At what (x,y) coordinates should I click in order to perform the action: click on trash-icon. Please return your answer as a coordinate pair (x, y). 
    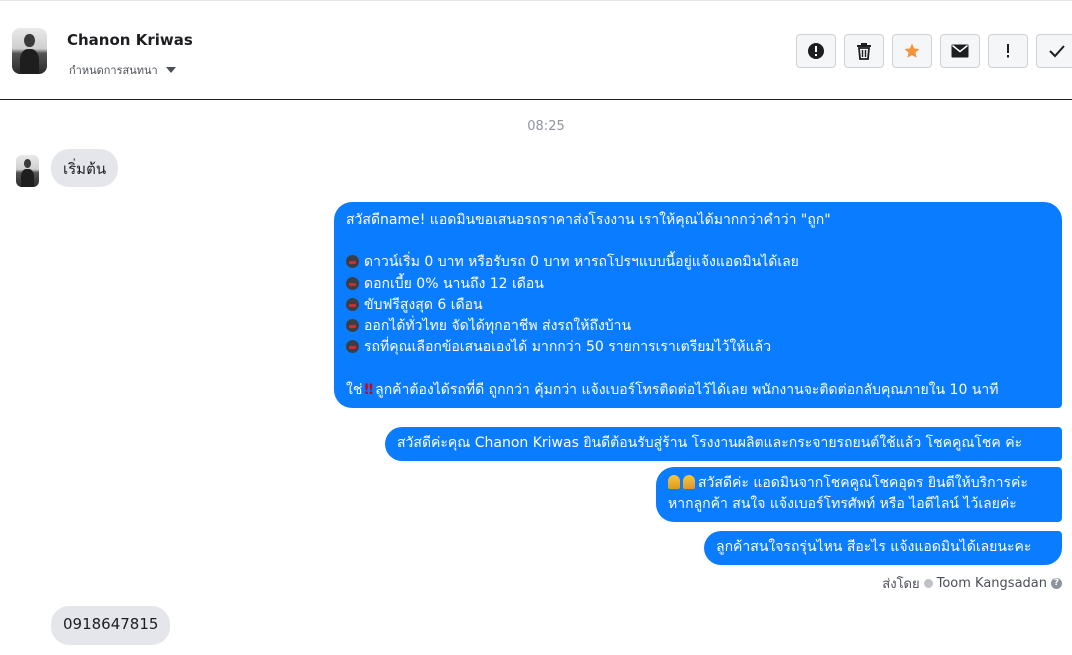
    Looking at the image, I should click on (864, 51).